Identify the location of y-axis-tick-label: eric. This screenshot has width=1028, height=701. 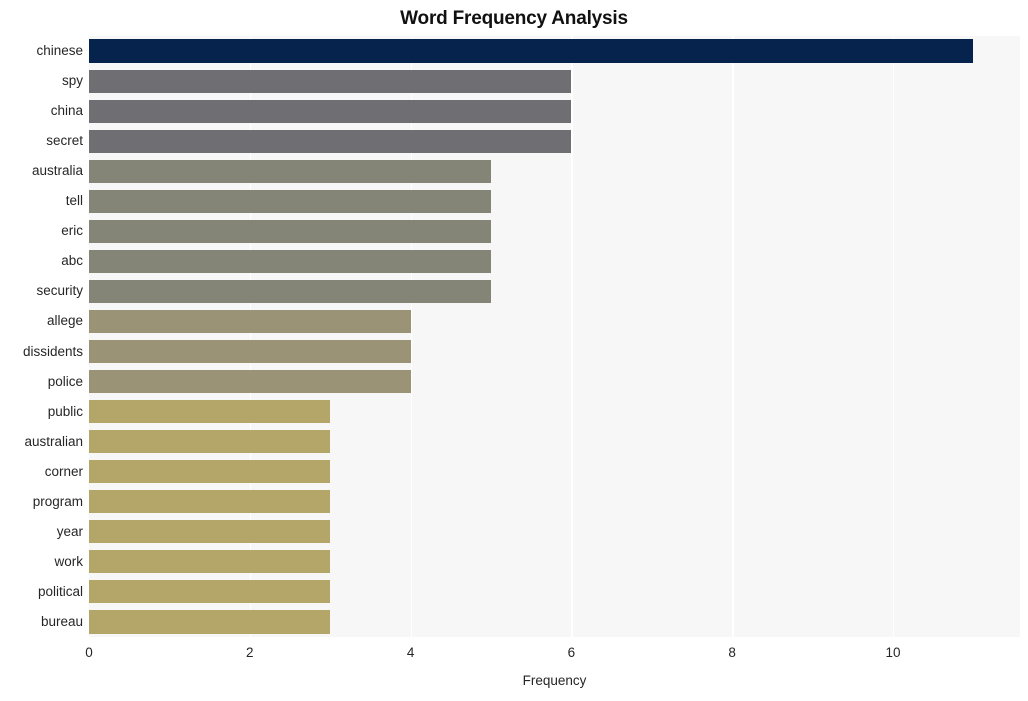
(72, 231).